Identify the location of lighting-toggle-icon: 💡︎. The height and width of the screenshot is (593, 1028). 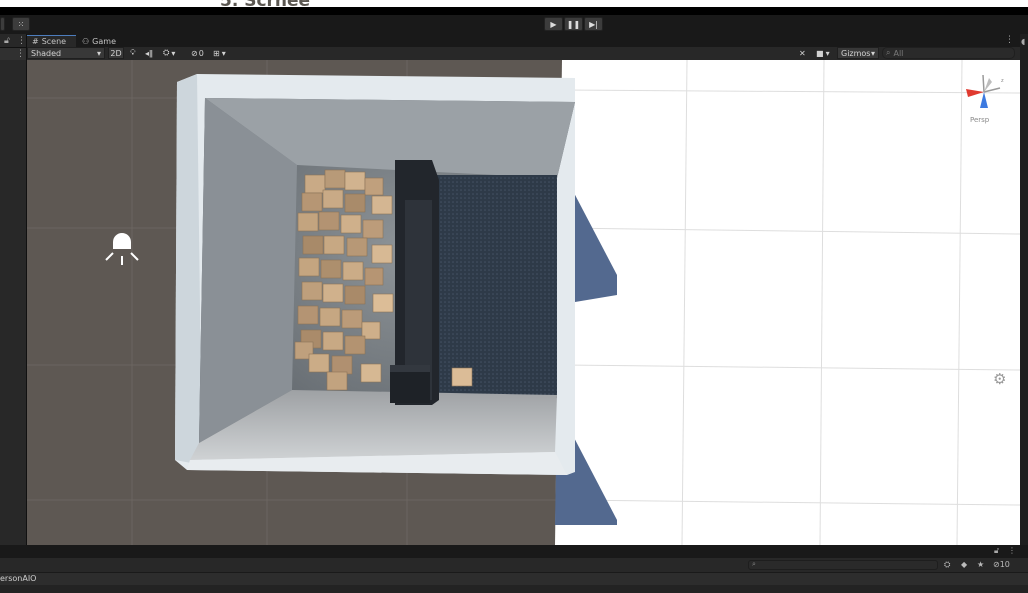
(135, 53).